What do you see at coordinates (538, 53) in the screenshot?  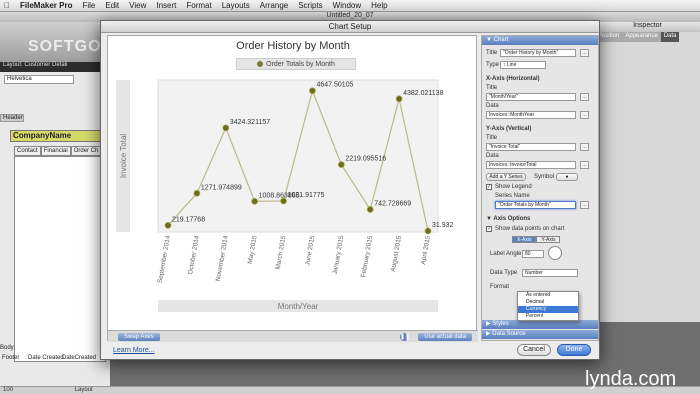 I see `chart-title-field: "Order History by Month"` at bounding box center [538, 53].